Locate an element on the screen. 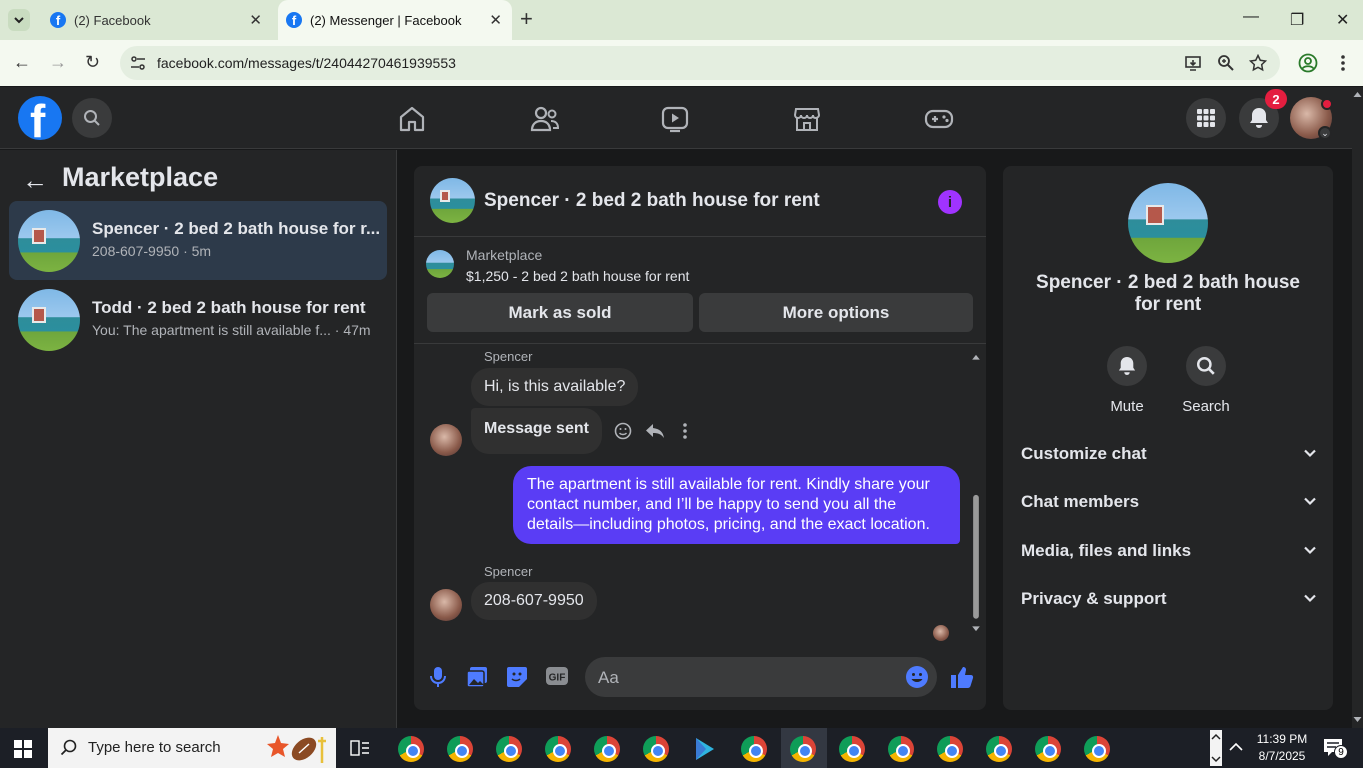 This screenshot has height=768, width=1363. home-icon is located at coordinates (412, 119).